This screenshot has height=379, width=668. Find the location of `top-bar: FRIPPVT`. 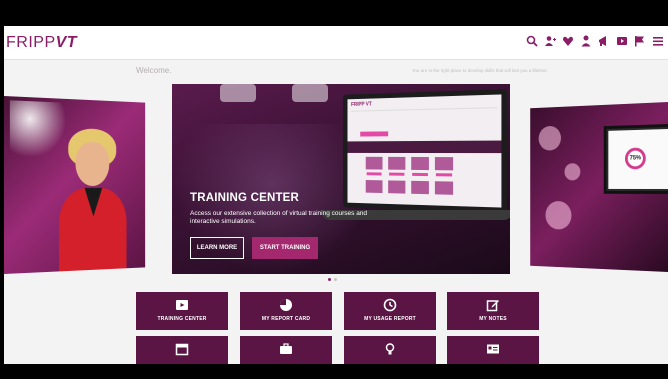

top-bar: FRIPPVT is located at coordinates (336, 43).